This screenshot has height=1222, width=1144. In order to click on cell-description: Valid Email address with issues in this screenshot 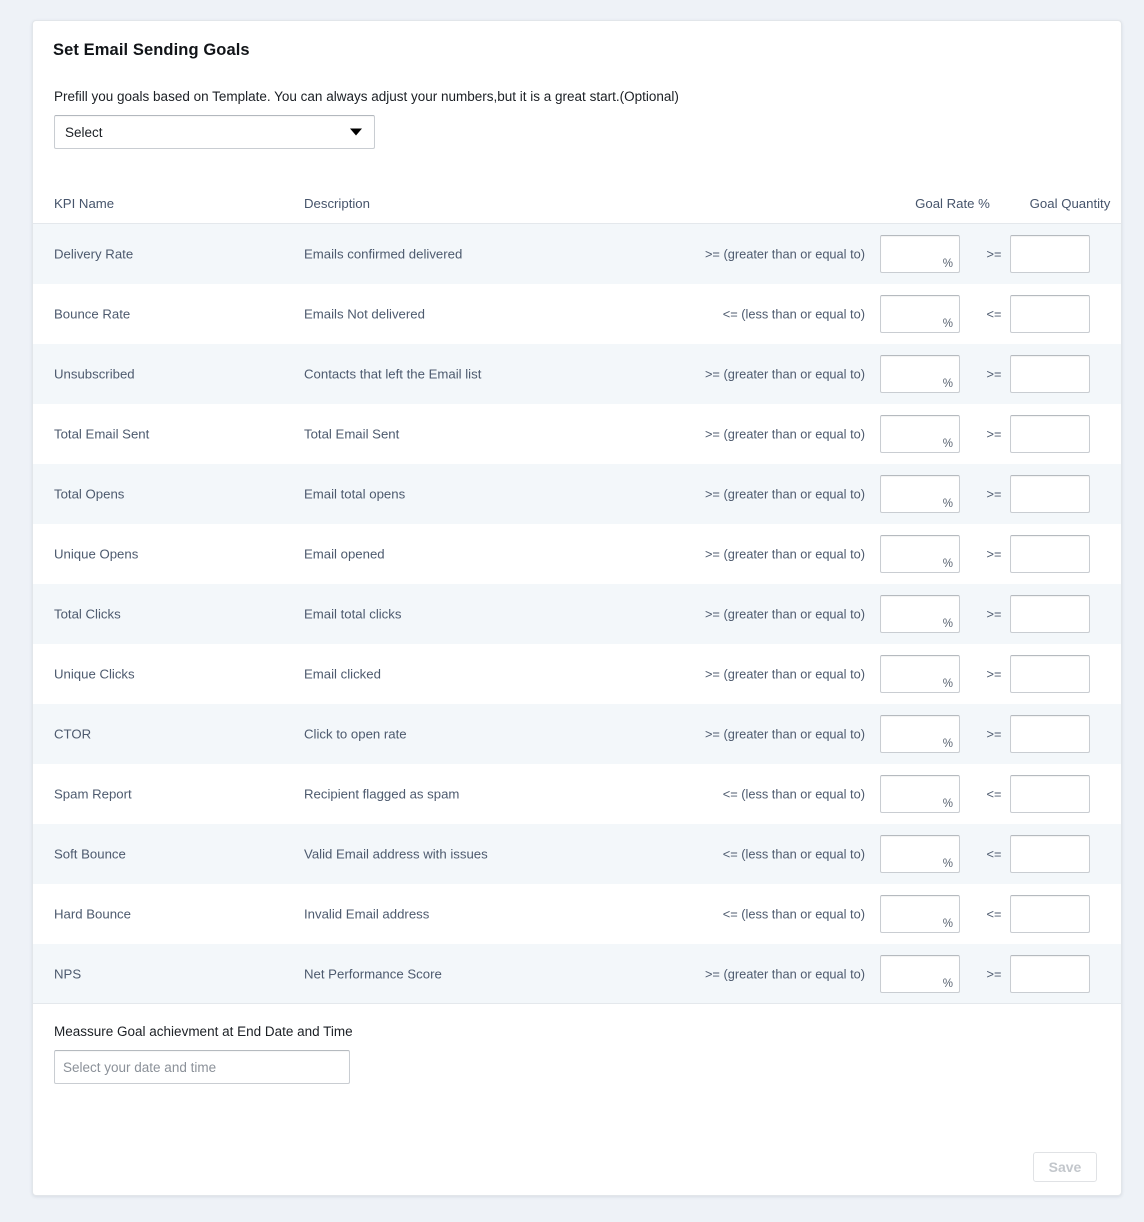, I will do `click(396, 854)`.